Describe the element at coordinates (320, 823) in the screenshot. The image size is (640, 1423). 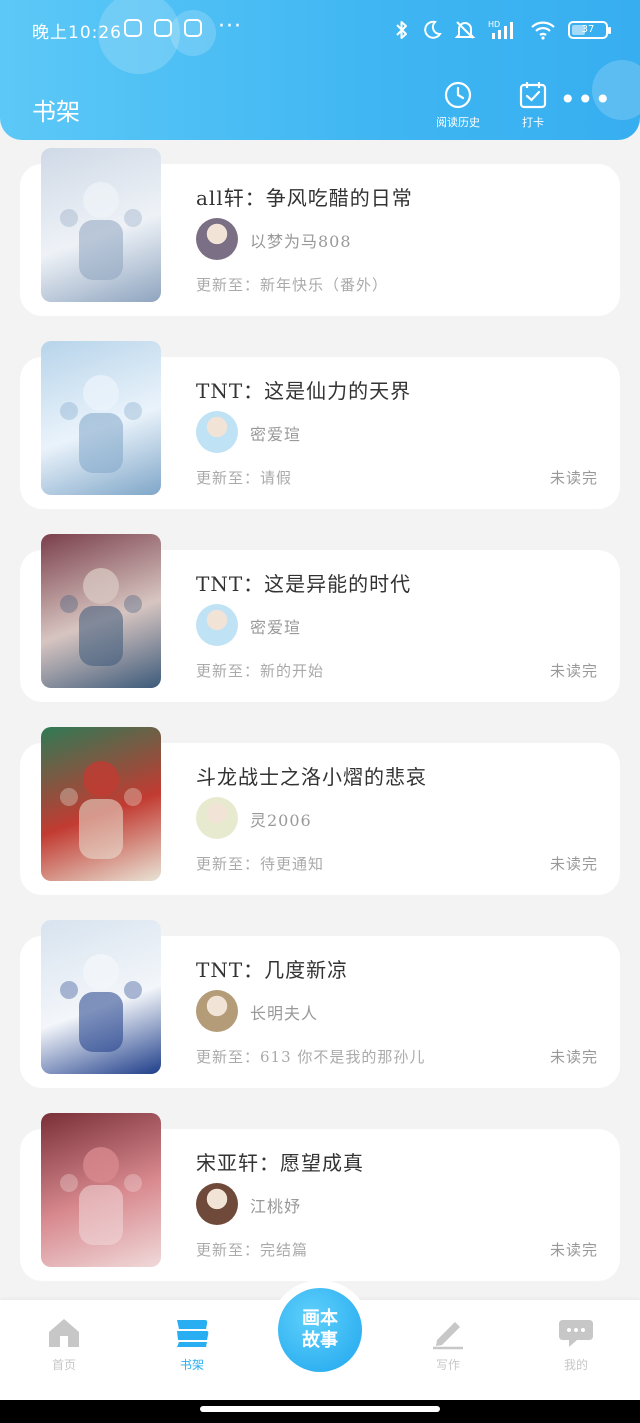
I see `book-card: 斗龙战士之洛小熠的悲哀 灵2006 更新至：待更通知 未读完` at that location.